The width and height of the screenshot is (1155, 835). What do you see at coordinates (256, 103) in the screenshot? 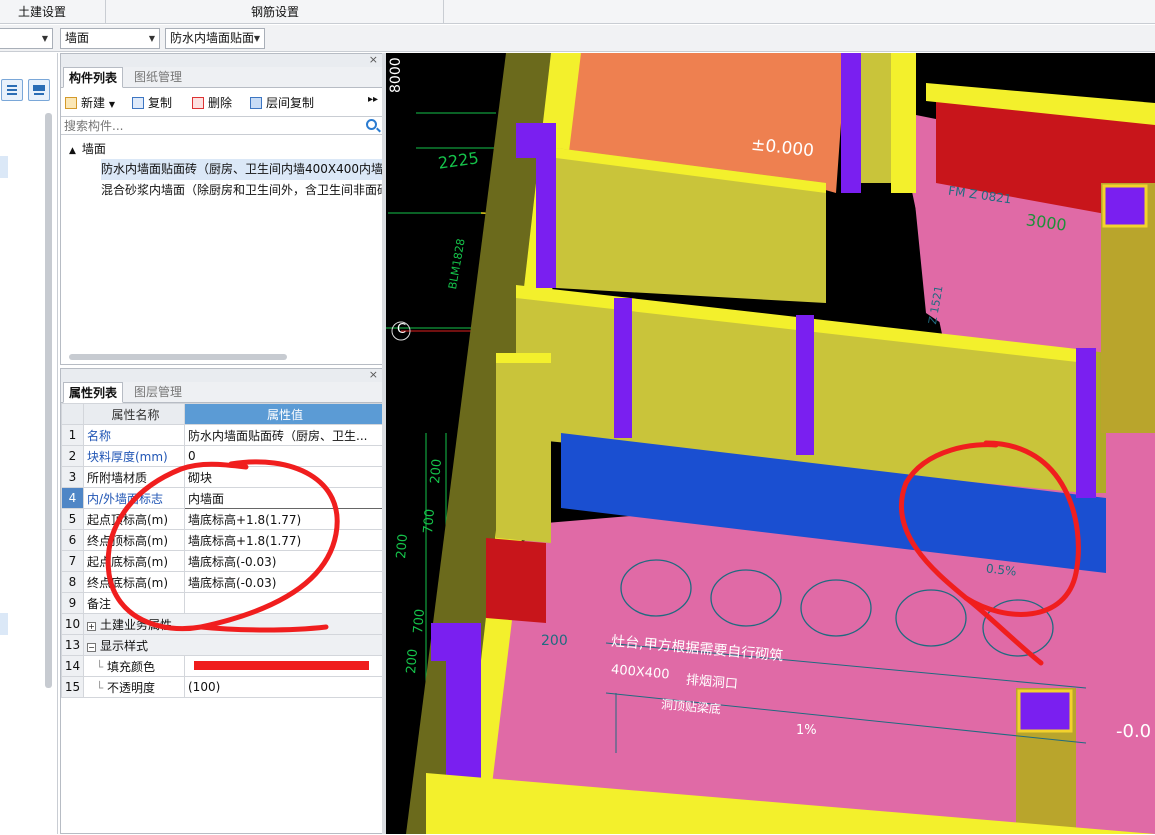
I see `floor-copy-icon` at bounding box center [256, 103].